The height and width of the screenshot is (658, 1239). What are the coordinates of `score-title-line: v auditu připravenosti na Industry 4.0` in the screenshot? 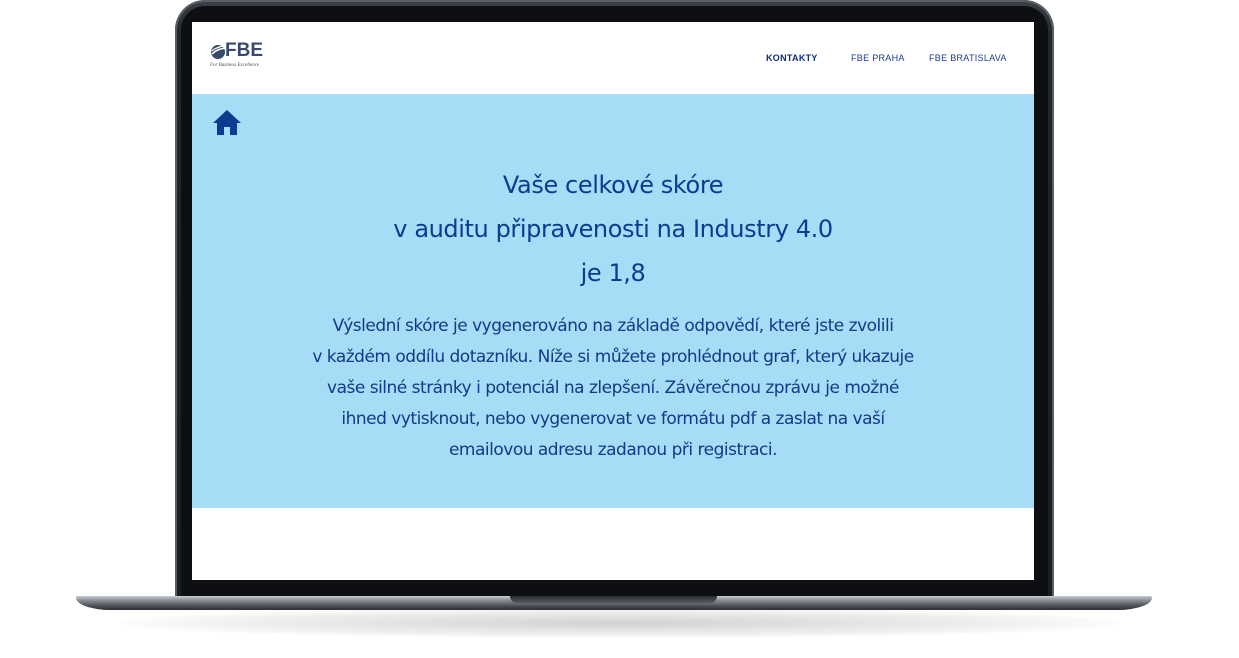 It's located at (613, 229).